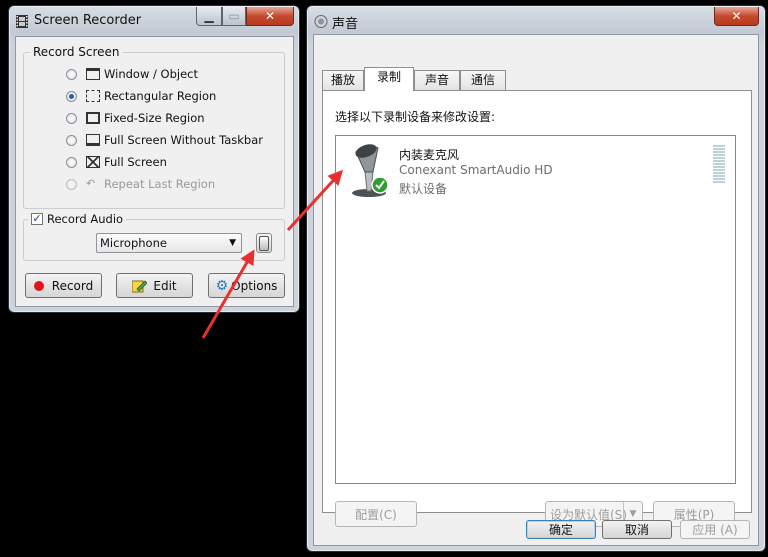  What do you see at coordinates (321, 21) in the screenshot?
I see `speaker-icon` at bounding box center [321, 21].